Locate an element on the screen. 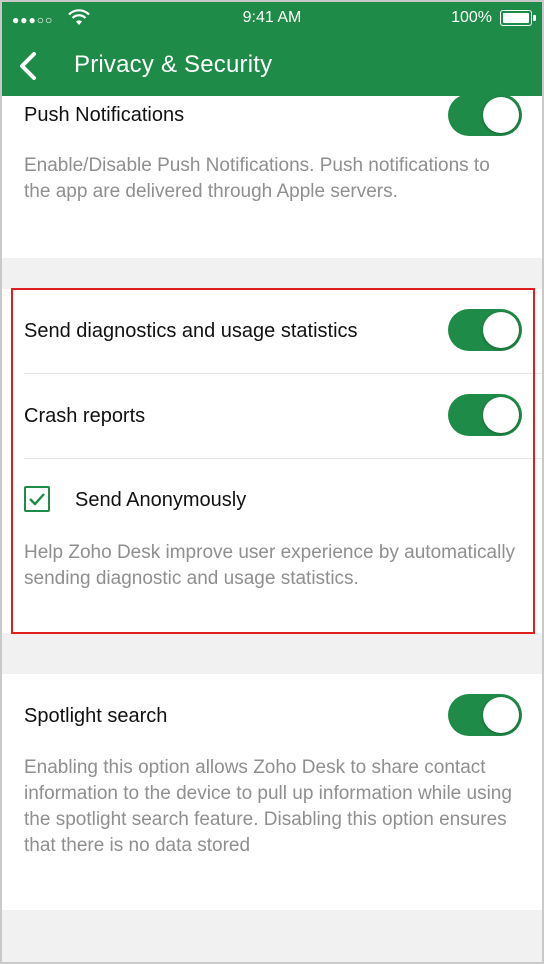 The image size is (544, 964). status-bar: ●●●○○ 9:41 AM 100% is located at coordinates (272, 18).